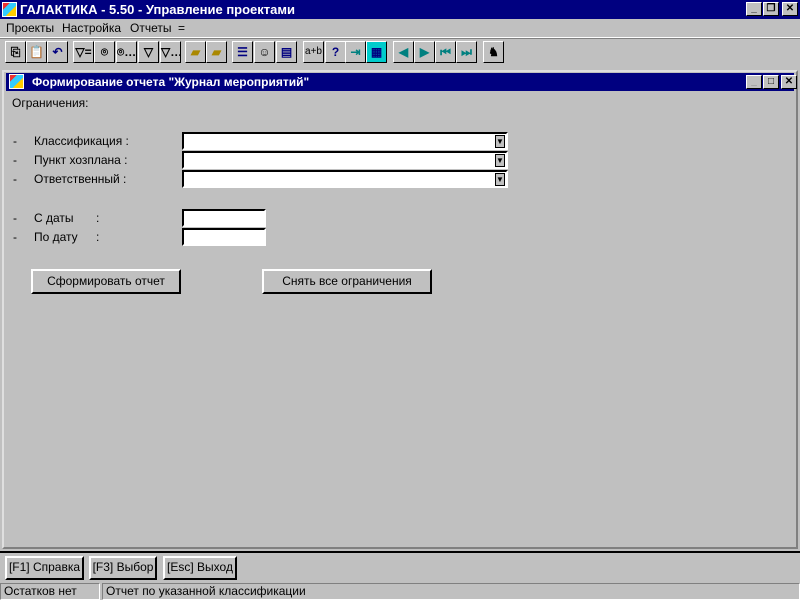  What do you see at coordinates (91, 28) in the screenshot?
I see `menu-settings: Настройка` at bounding box center [91, 28].